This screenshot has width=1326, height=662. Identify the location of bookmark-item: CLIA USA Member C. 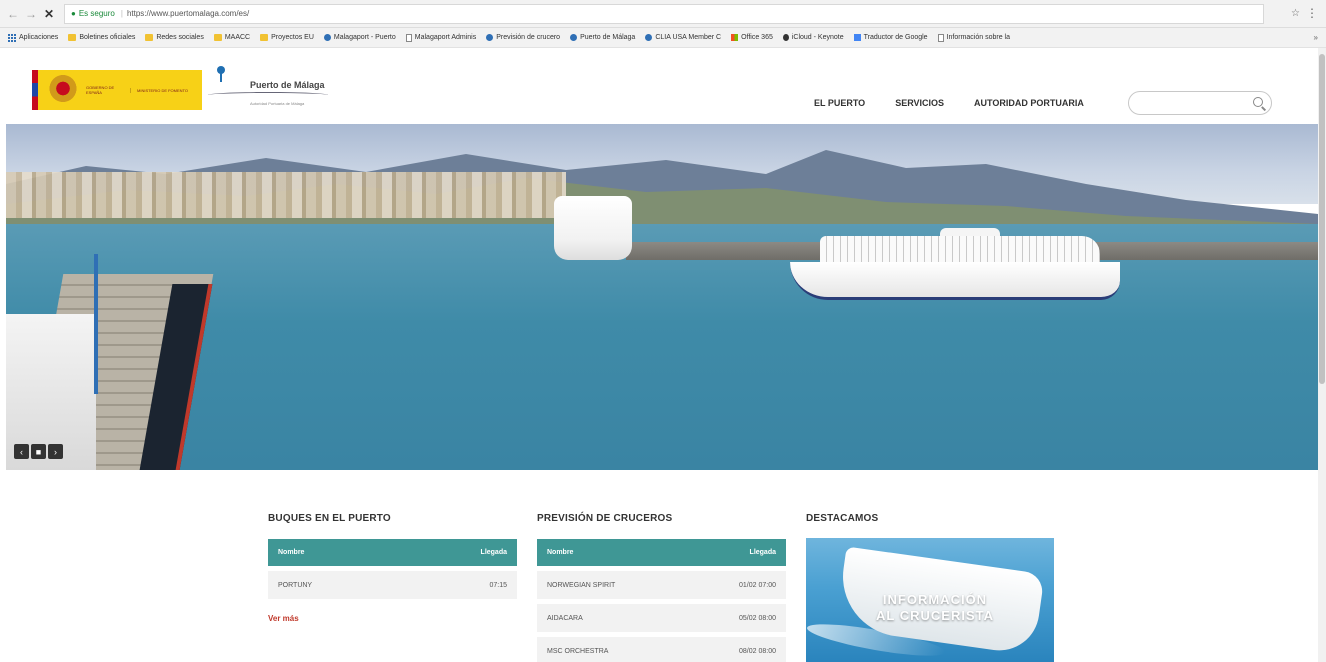
(683, 37).